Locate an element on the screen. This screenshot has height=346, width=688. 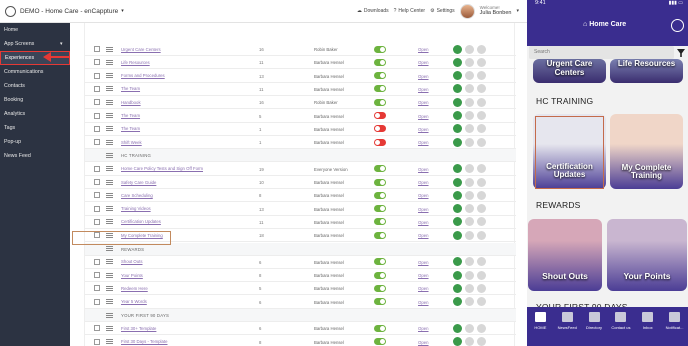
tab-home: HOME is located at coordinates (540, 329).